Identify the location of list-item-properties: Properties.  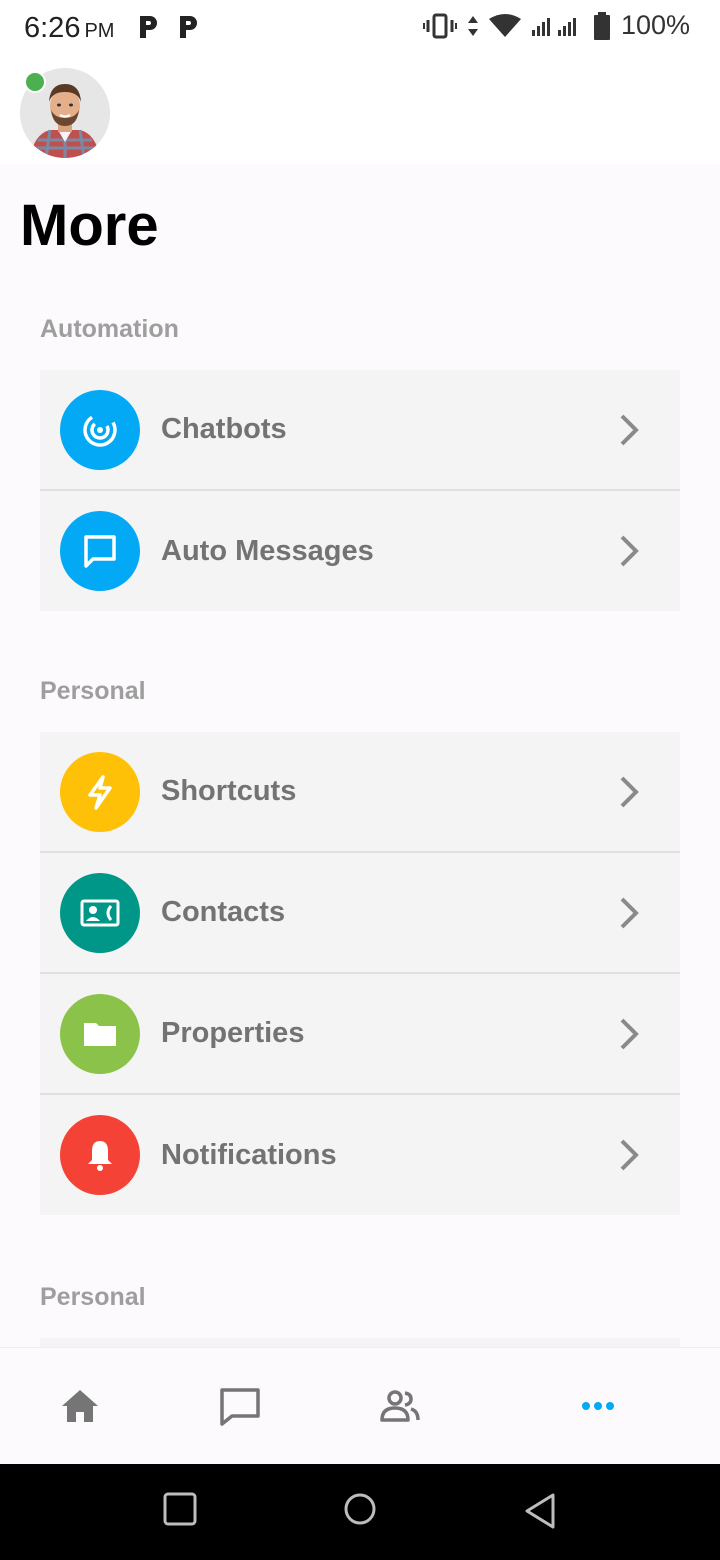
(360, 1034).